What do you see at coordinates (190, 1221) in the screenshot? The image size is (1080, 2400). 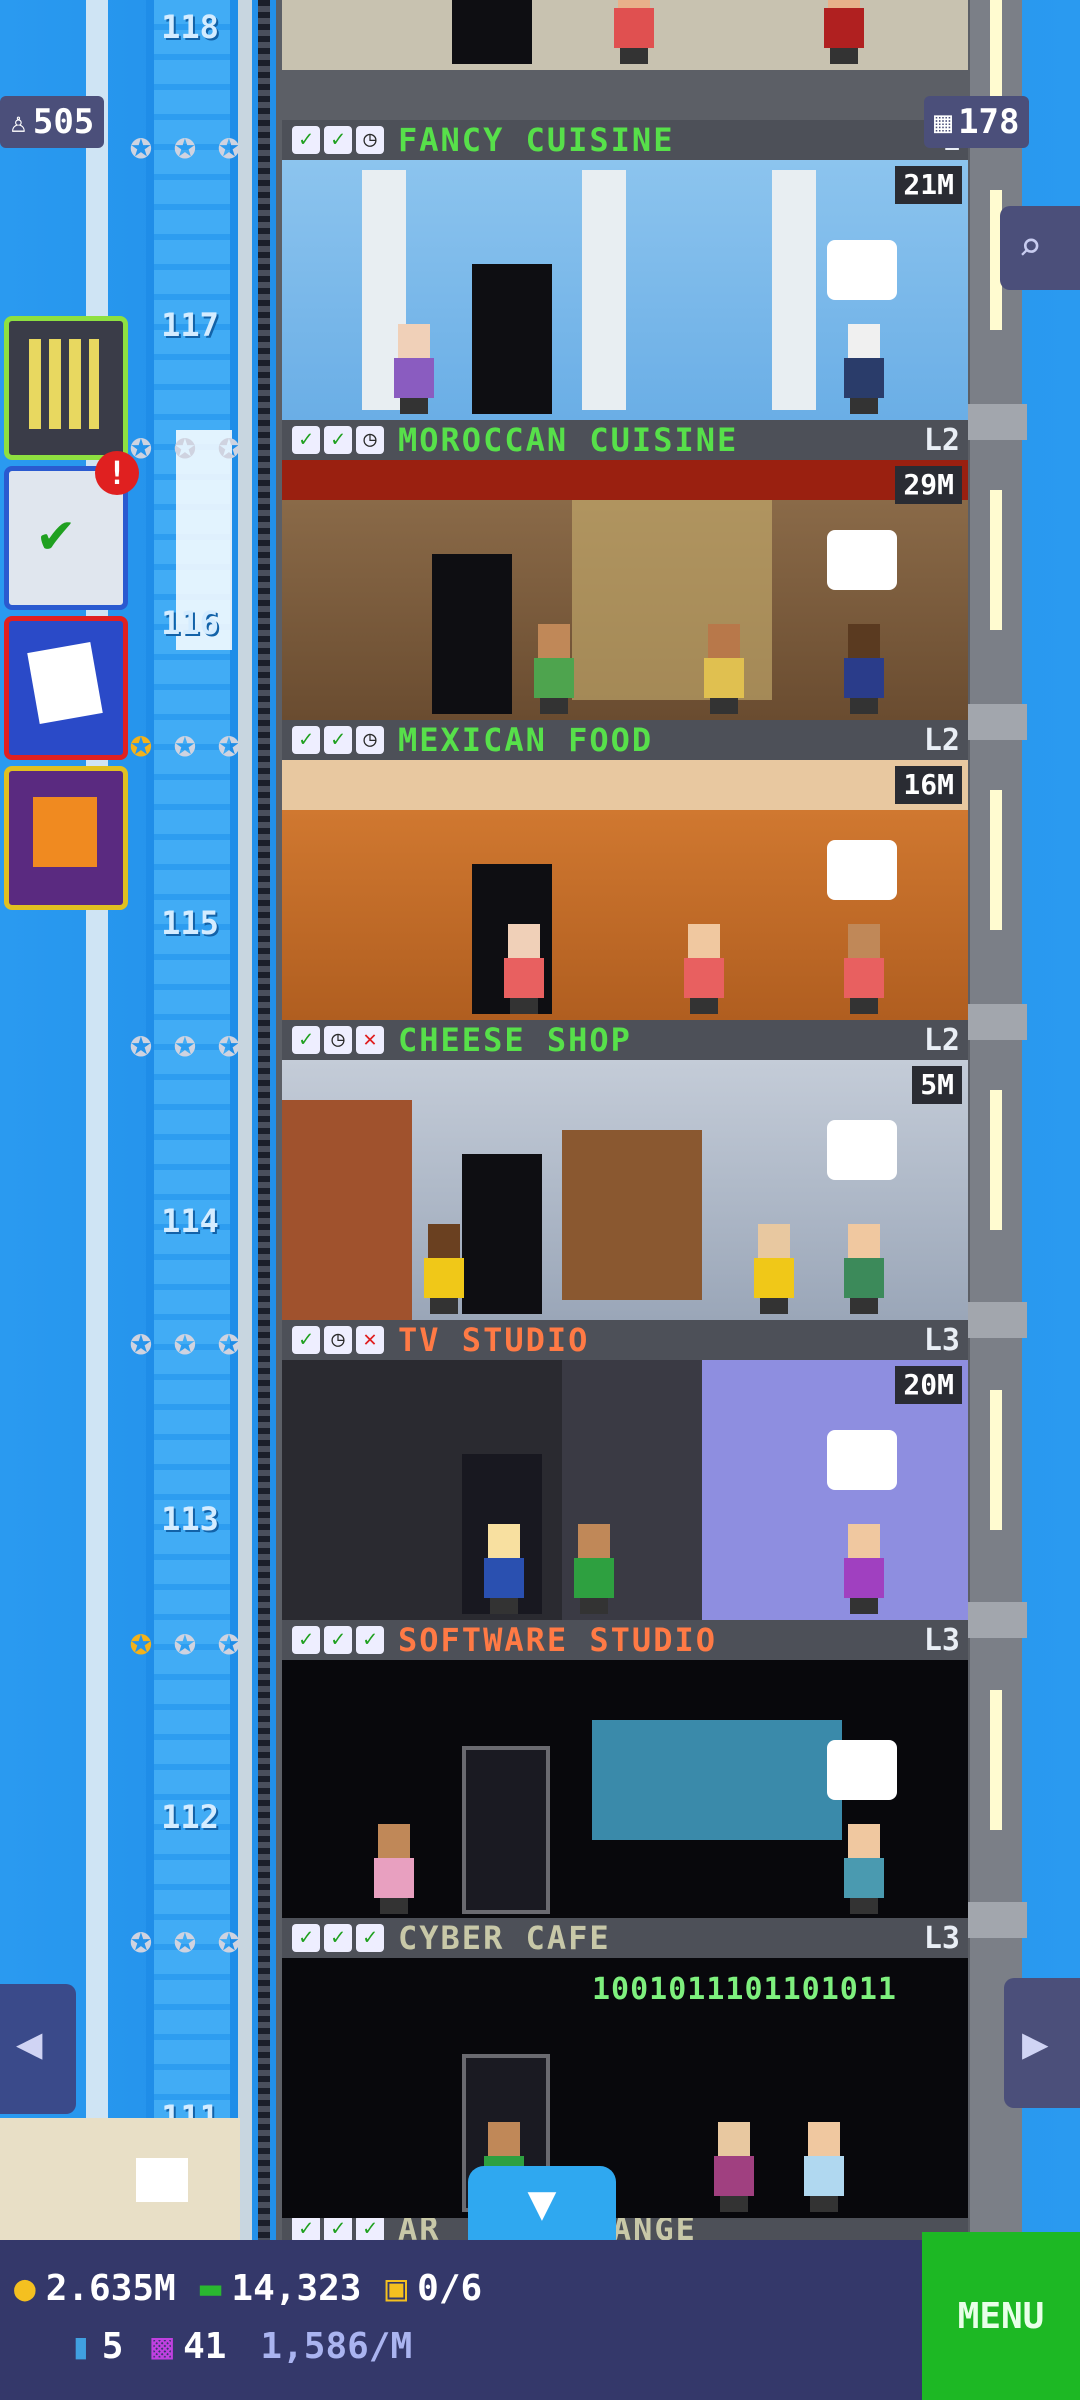 I see `floor-number: 114` at bounding box center [190, 1221].